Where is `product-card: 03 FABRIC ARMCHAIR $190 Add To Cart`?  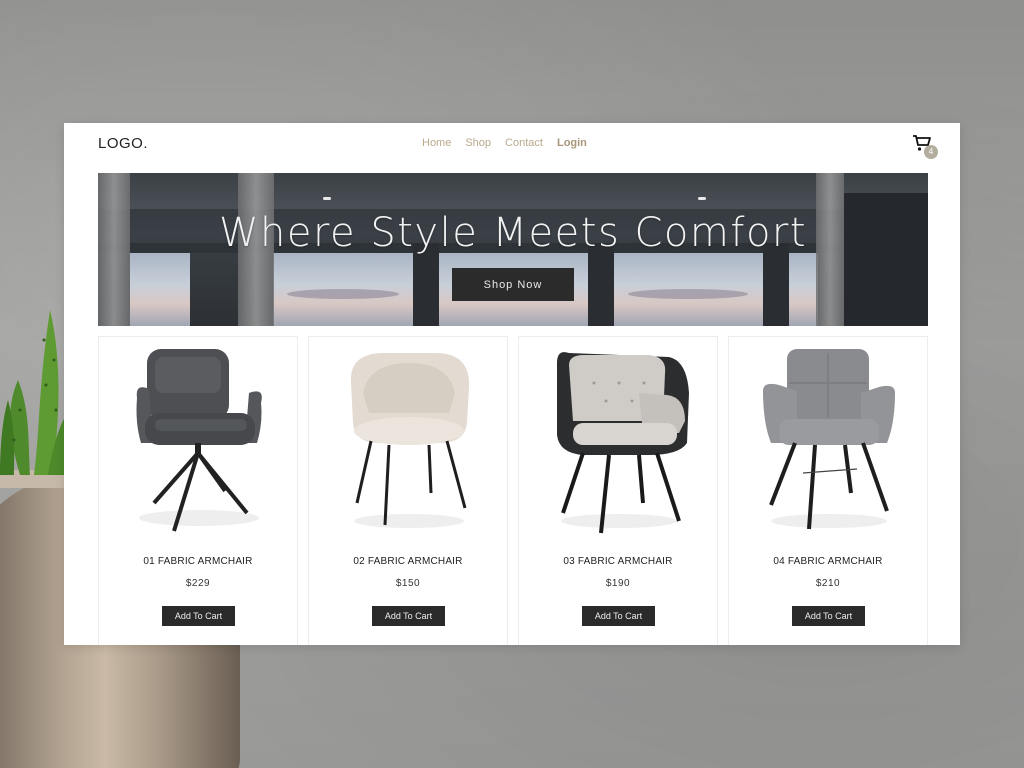 product-card: 03 FABRIC ARMCHAIR $190 Add To Cart is located at coordinates (618, 490).